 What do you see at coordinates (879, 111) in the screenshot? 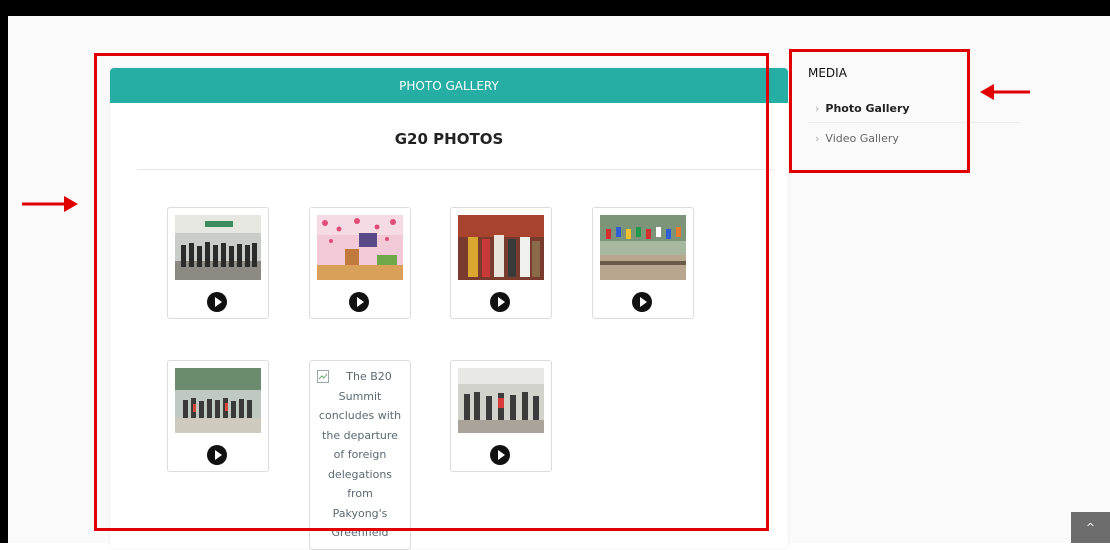
I see `annotation-box-media` at bounding box center [879, 111].